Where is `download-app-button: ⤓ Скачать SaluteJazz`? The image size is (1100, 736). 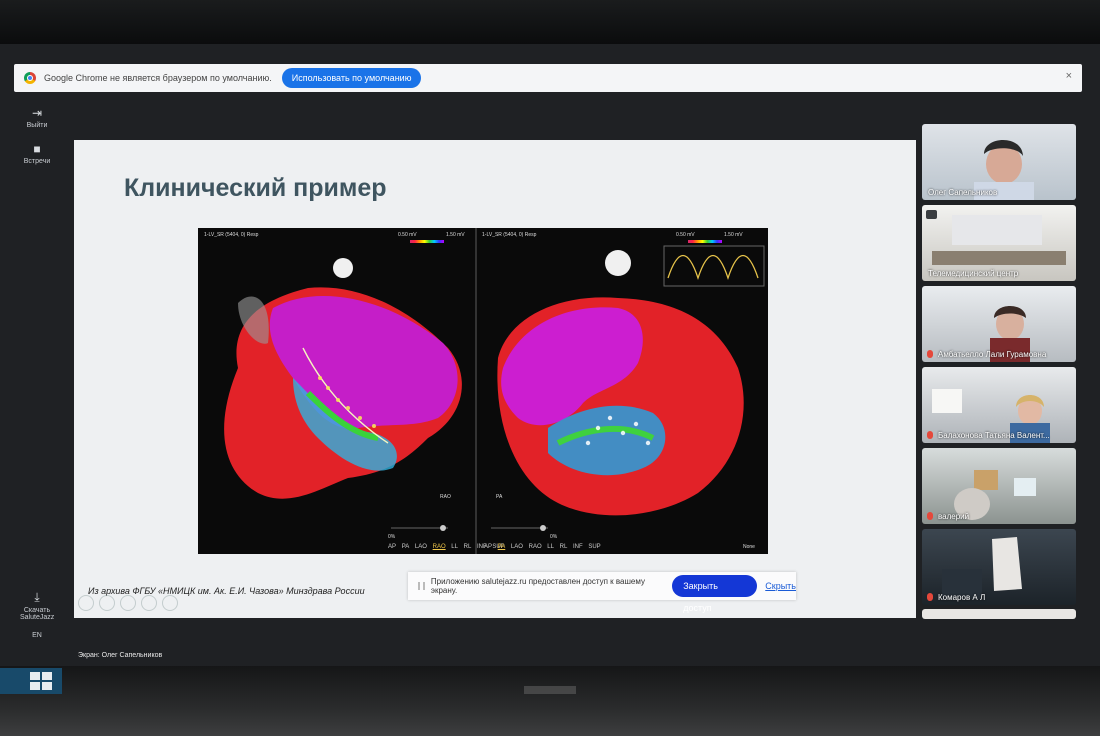
download-app-button: ⤓ Скачать SaluteJazz is located at coordinates (37, 605).